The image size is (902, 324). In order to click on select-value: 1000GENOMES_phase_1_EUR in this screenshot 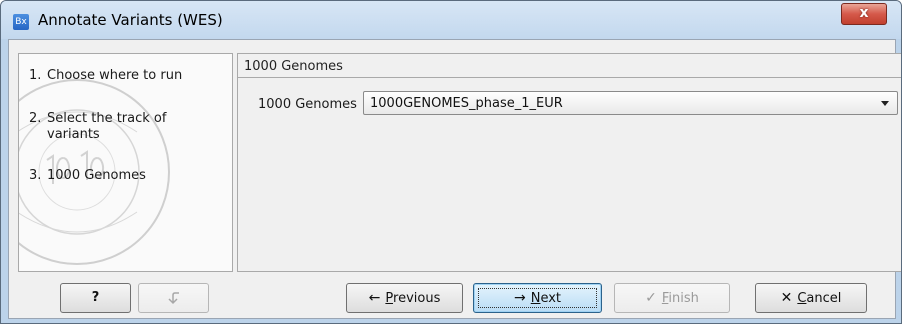, I will do `click(466, 103)`.